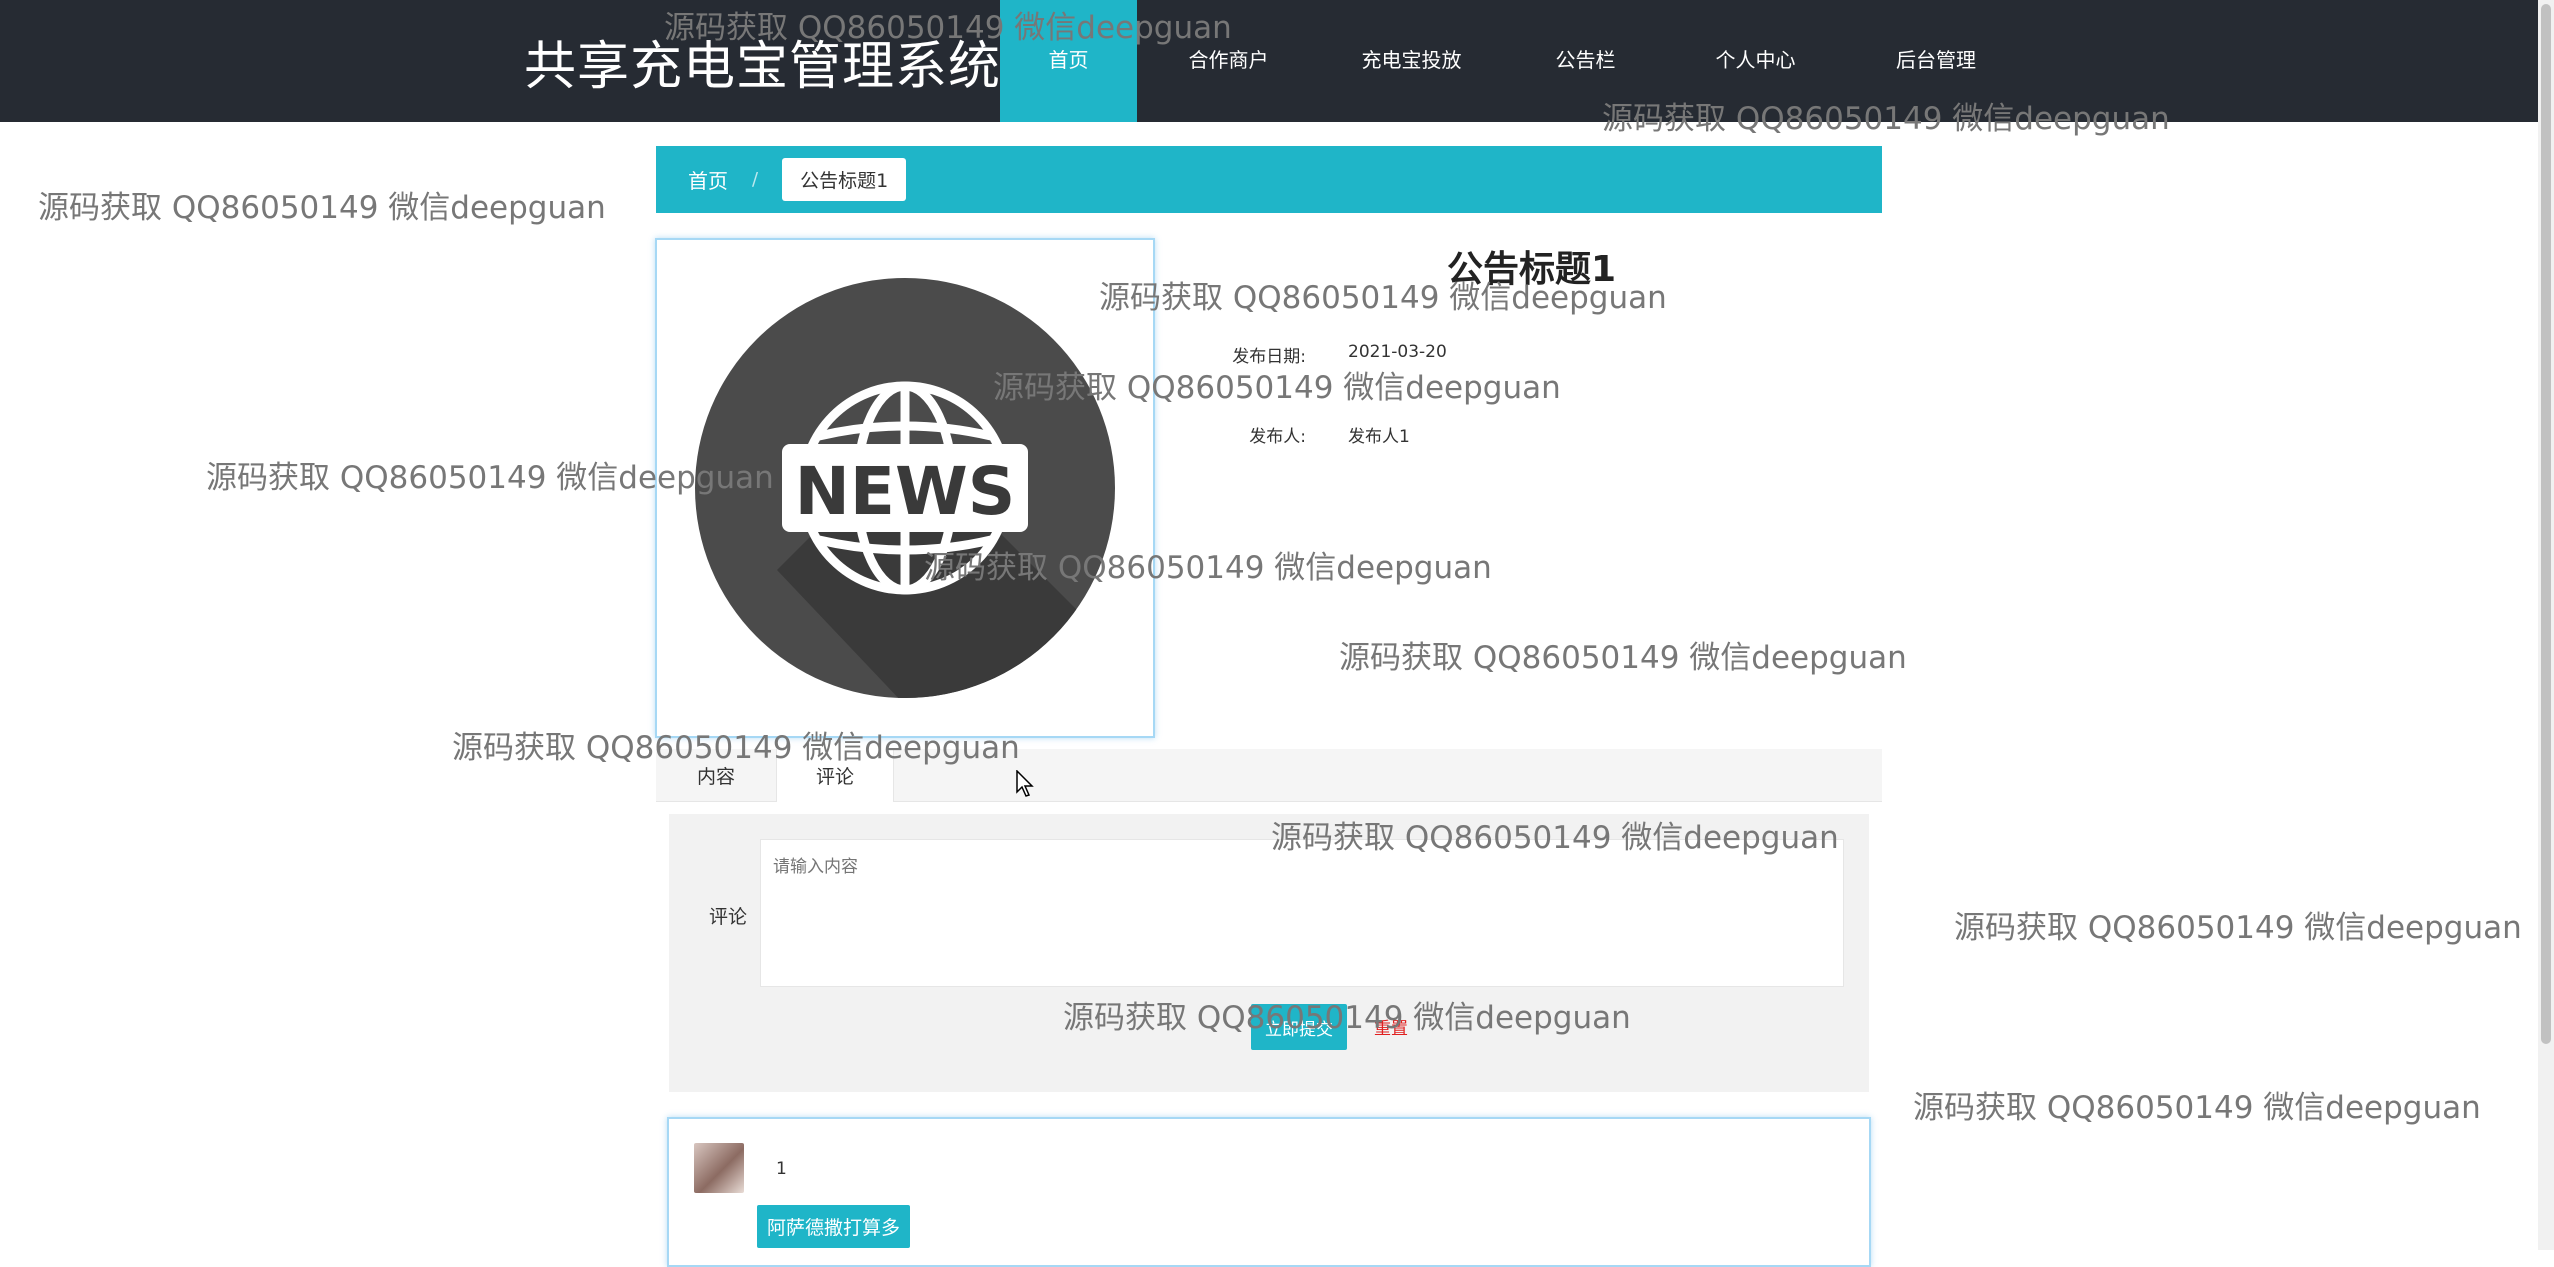 This screenshot has height=1267, width=2554. I want to click on nav-item-powerbank-deploy: 充电宝投放, so click(1411, 61).